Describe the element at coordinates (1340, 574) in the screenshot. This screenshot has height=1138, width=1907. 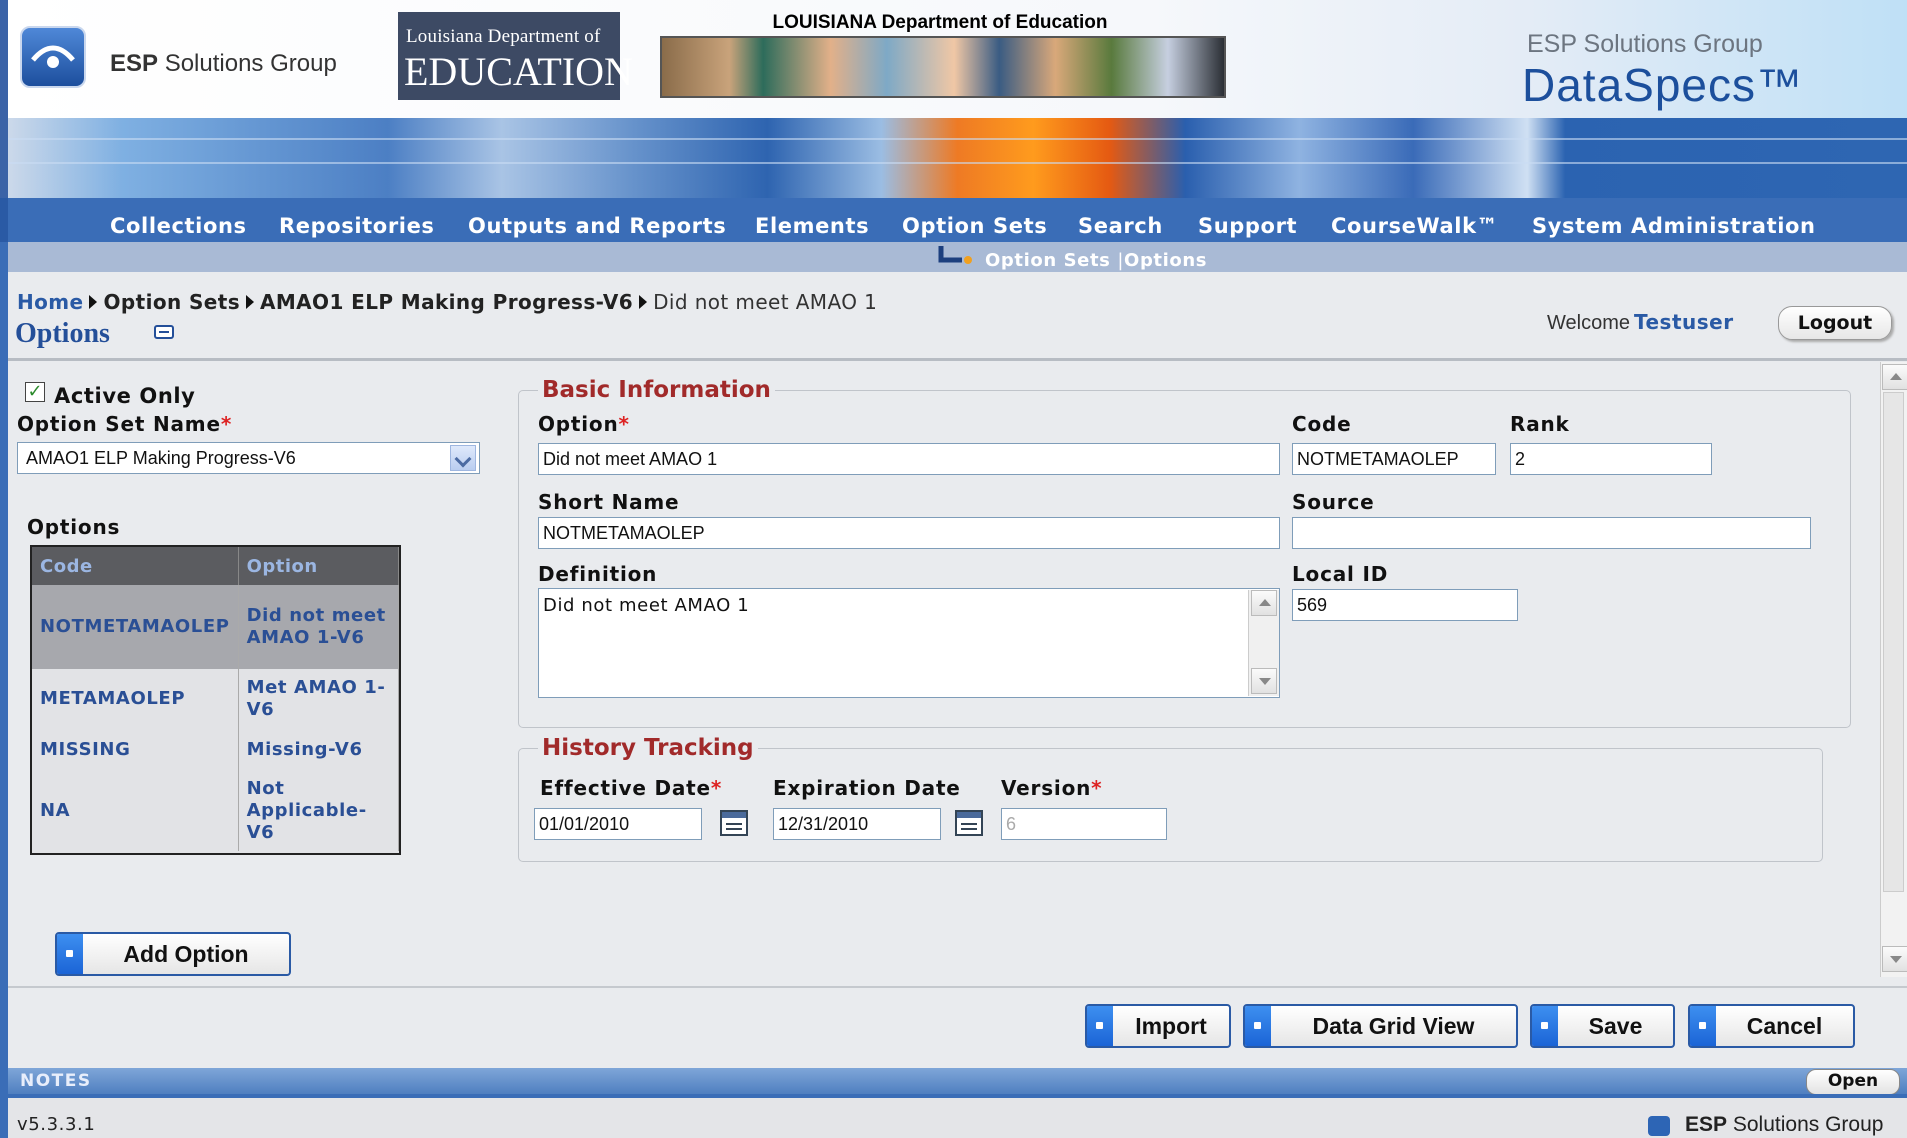
I see `local-id-label: Local ID` at that location.